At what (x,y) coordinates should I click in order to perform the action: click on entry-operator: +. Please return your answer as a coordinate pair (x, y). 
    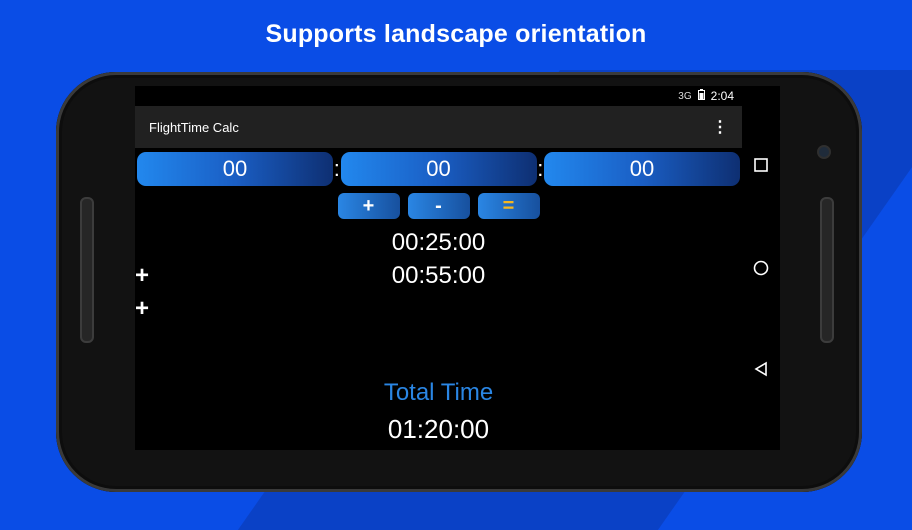
    Looking at the image, I should click on (142, 308).